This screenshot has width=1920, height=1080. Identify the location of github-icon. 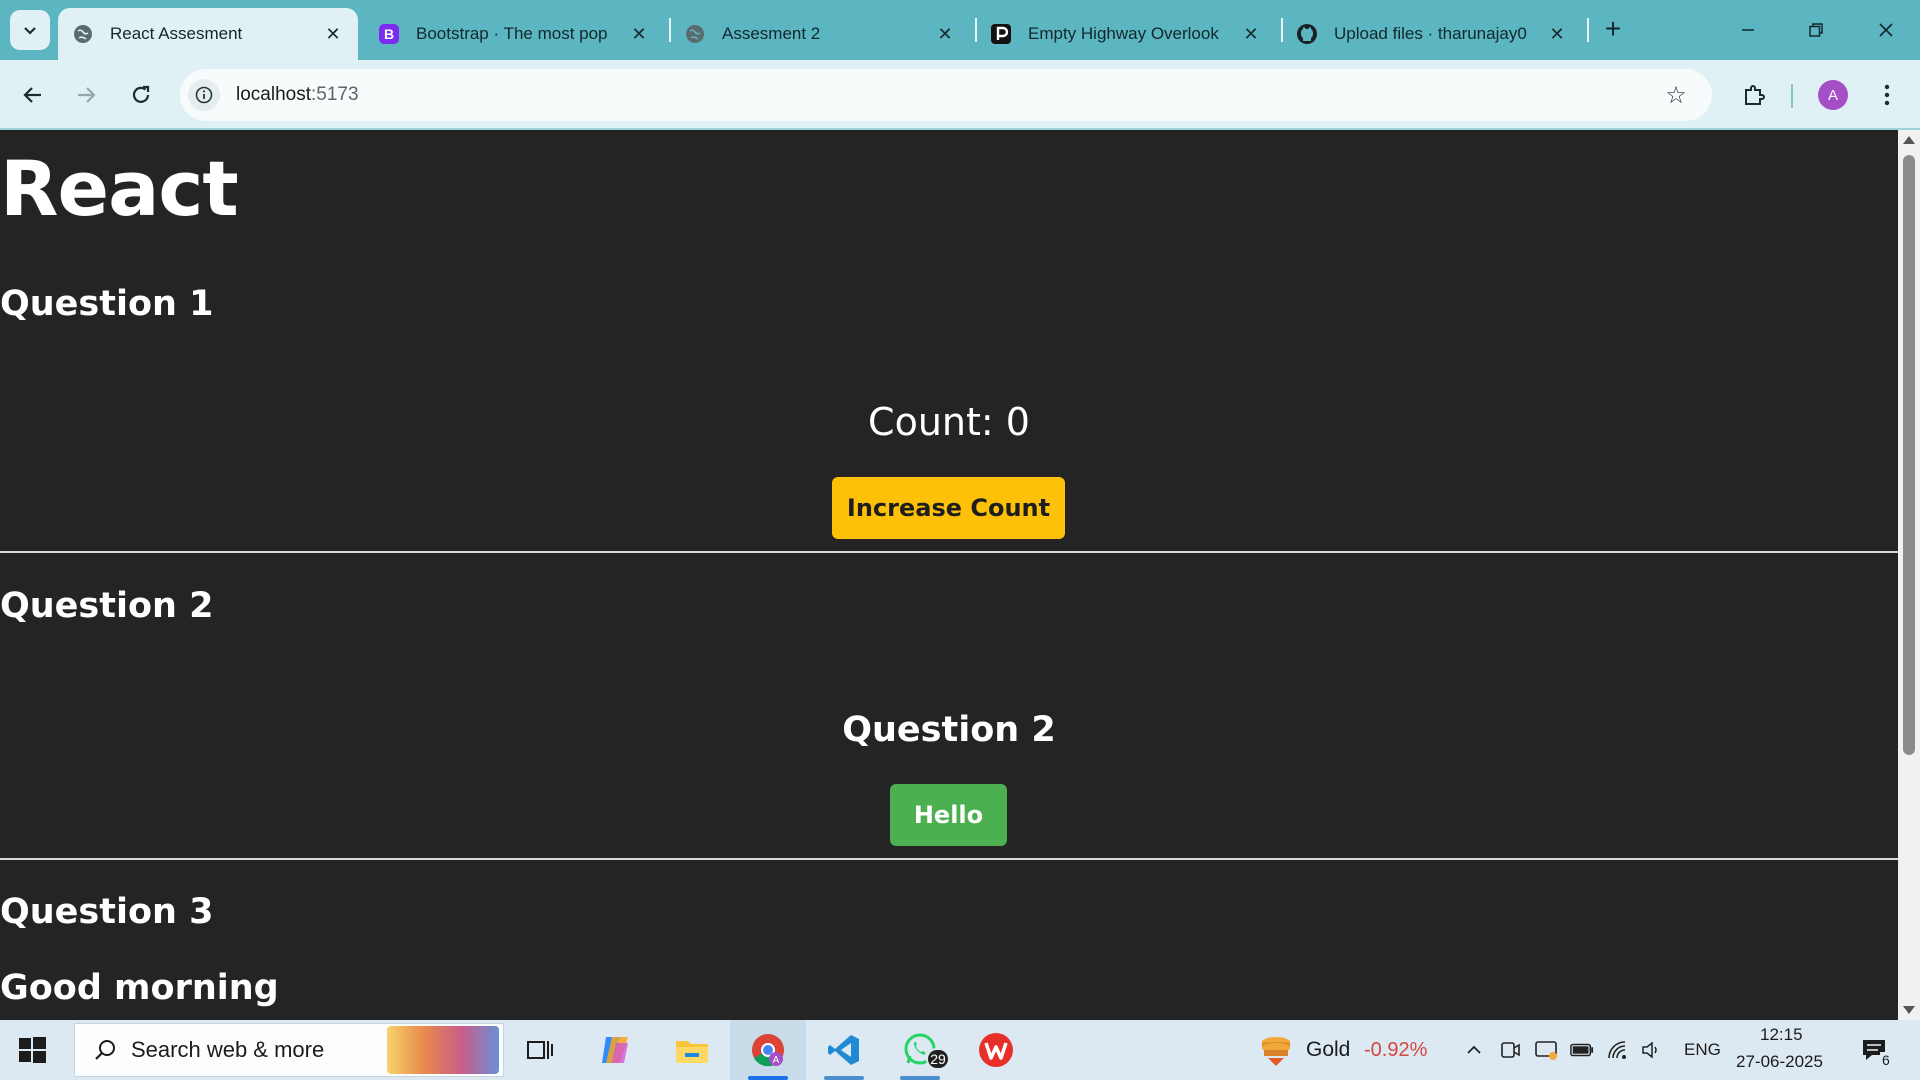
(1307, 34).